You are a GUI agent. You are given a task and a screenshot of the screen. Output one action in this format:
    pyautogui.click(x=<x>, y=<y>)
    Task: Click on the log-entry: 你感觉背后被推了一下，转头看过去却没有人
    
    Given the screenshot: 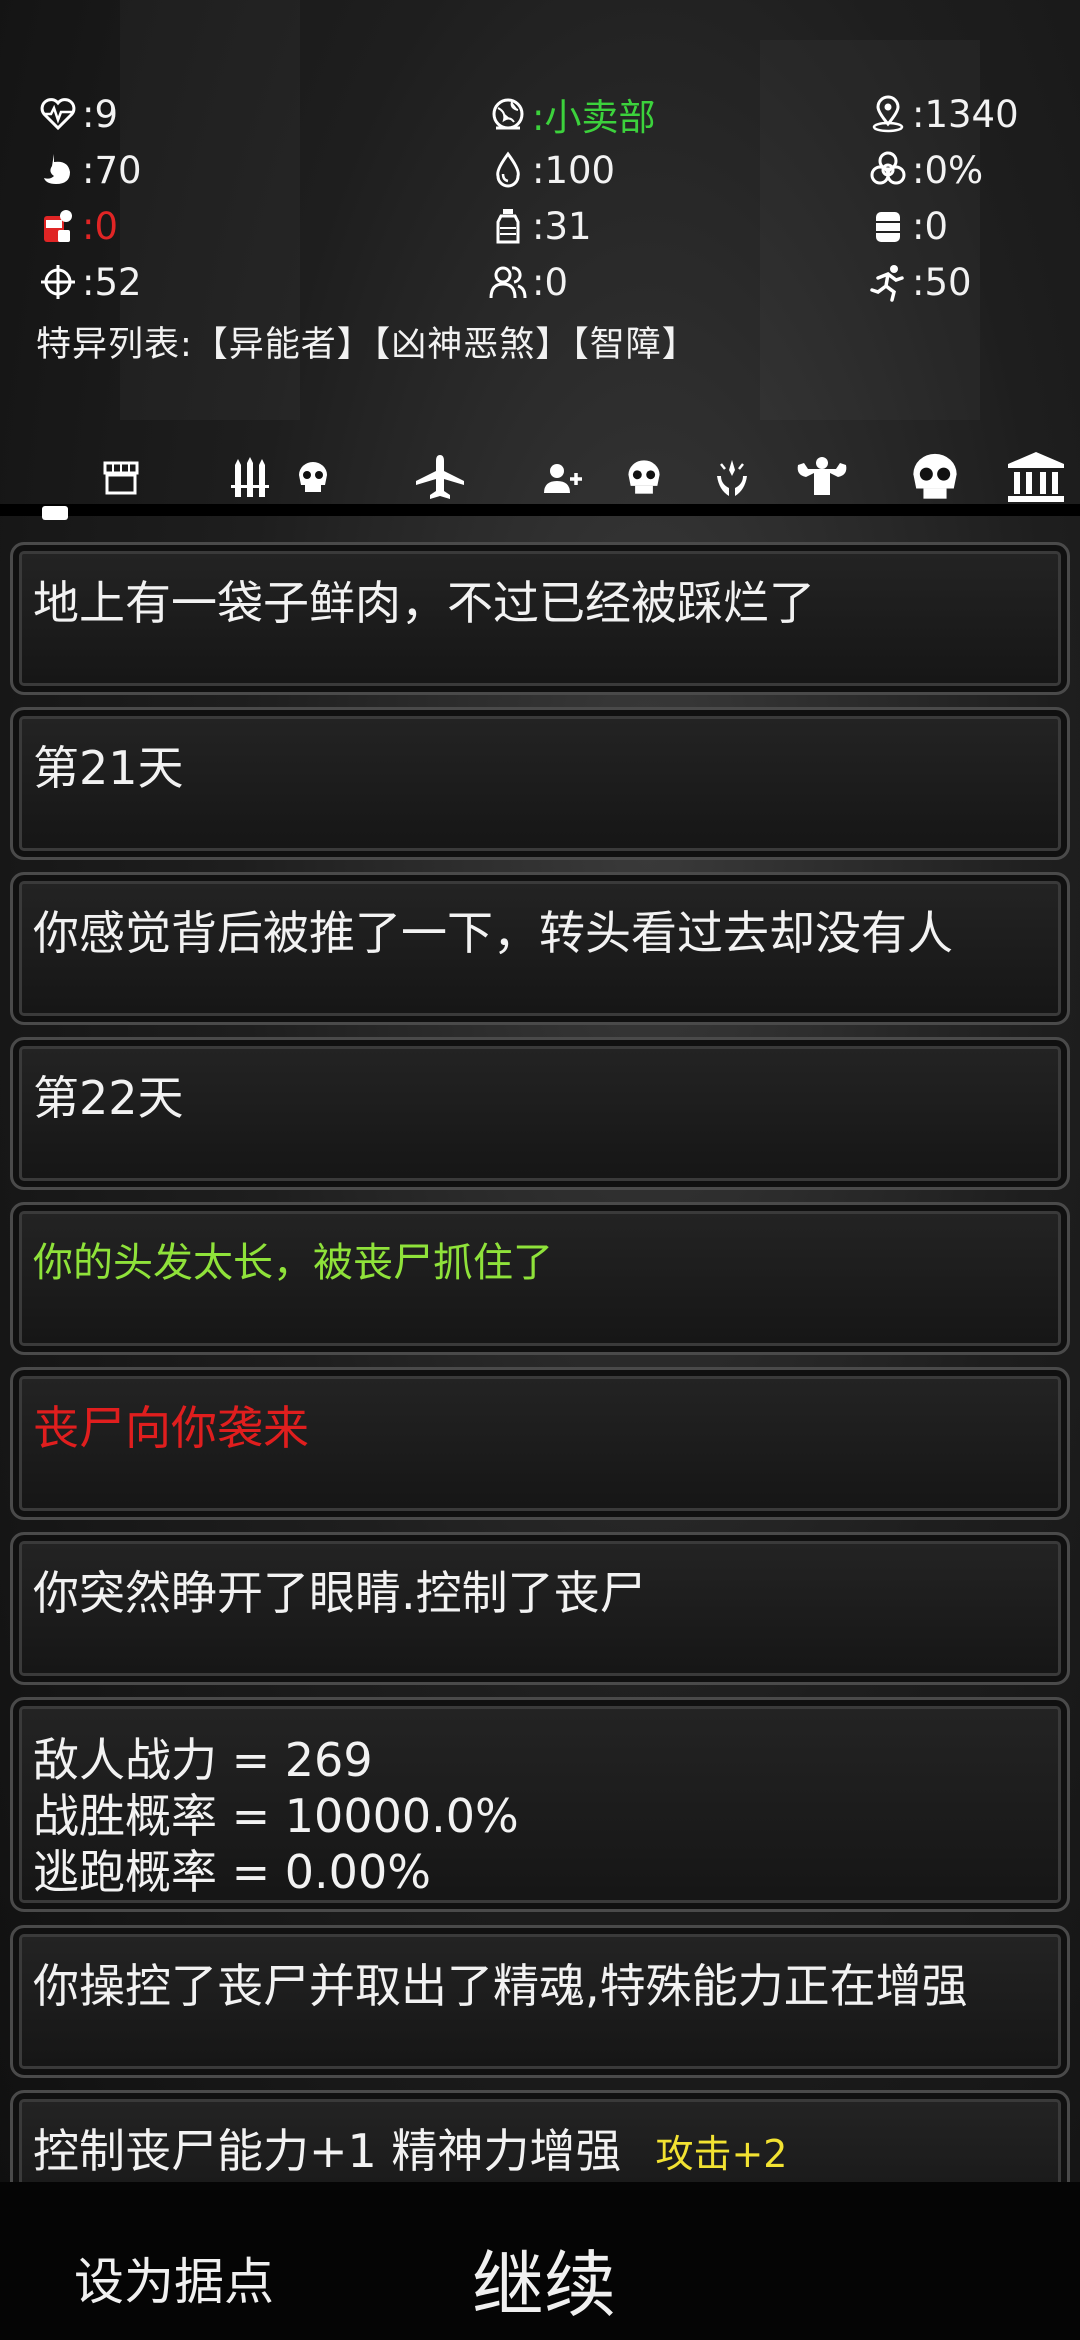 What is the action you would take?
    pyautogui.click(x=540, y=948)
    